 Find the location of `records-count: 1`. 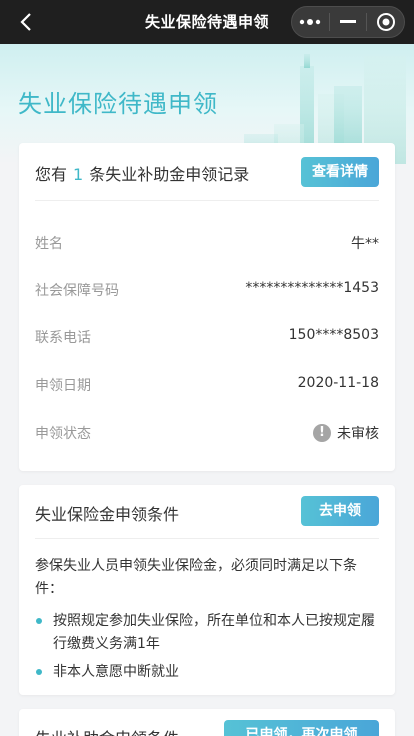

records-count: 1 is located at coordinates (78, 174).